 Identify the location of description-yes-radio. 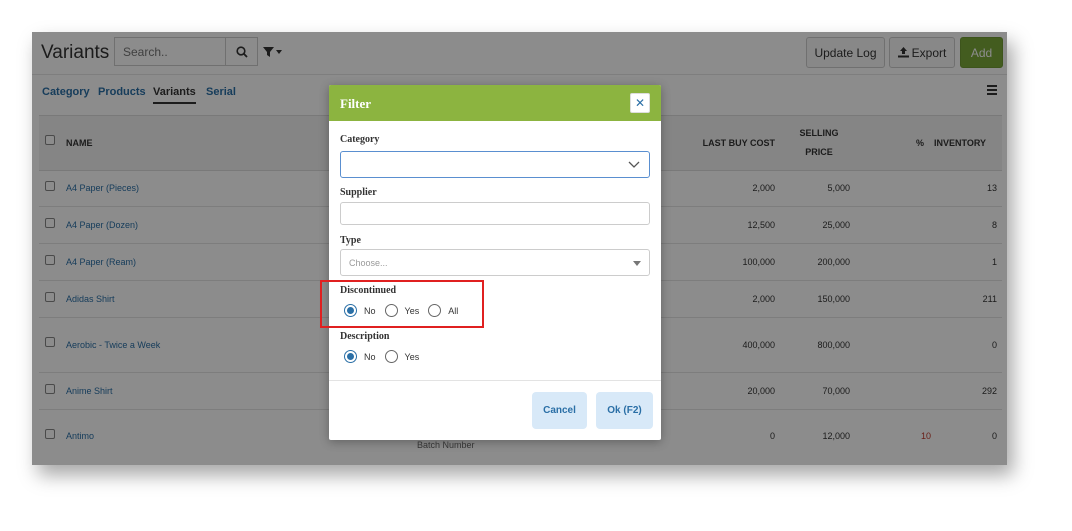
(391, 356).